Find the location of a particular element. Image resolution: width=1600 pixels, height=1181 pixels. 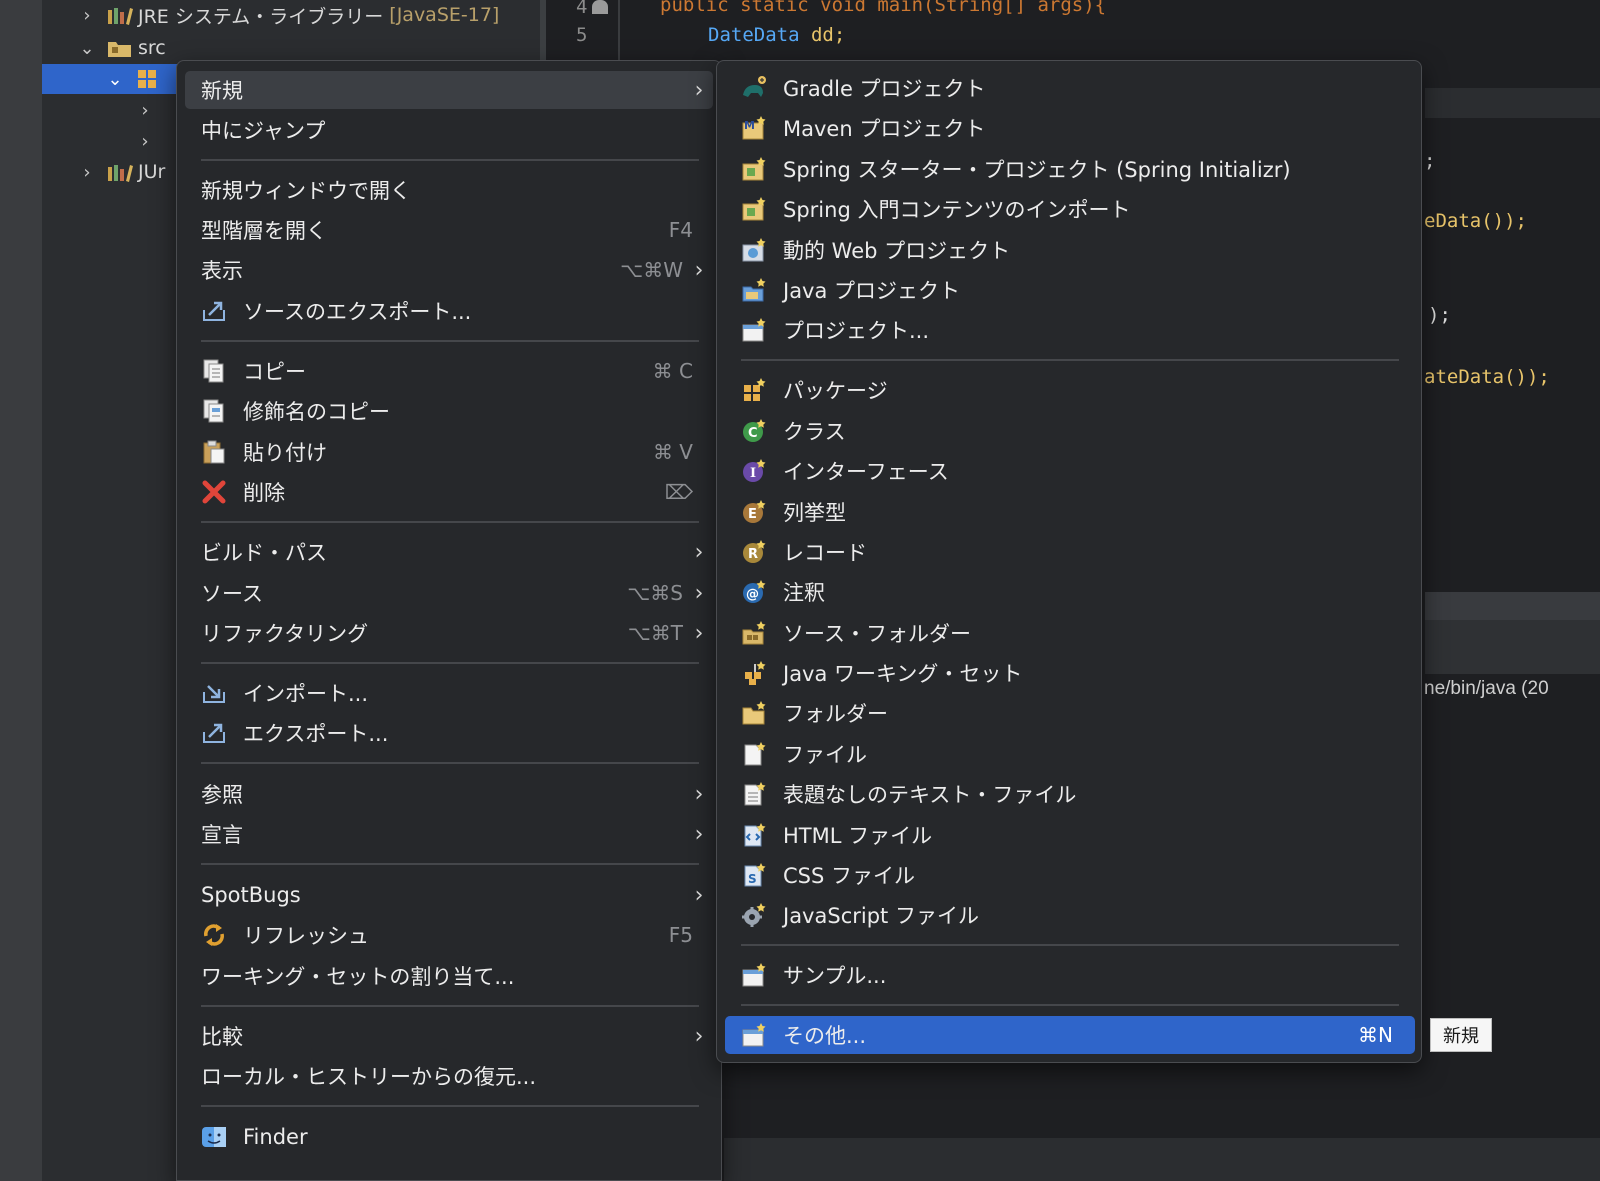

submenu-item-label: インターフェース is located at coordinates (866, 472).